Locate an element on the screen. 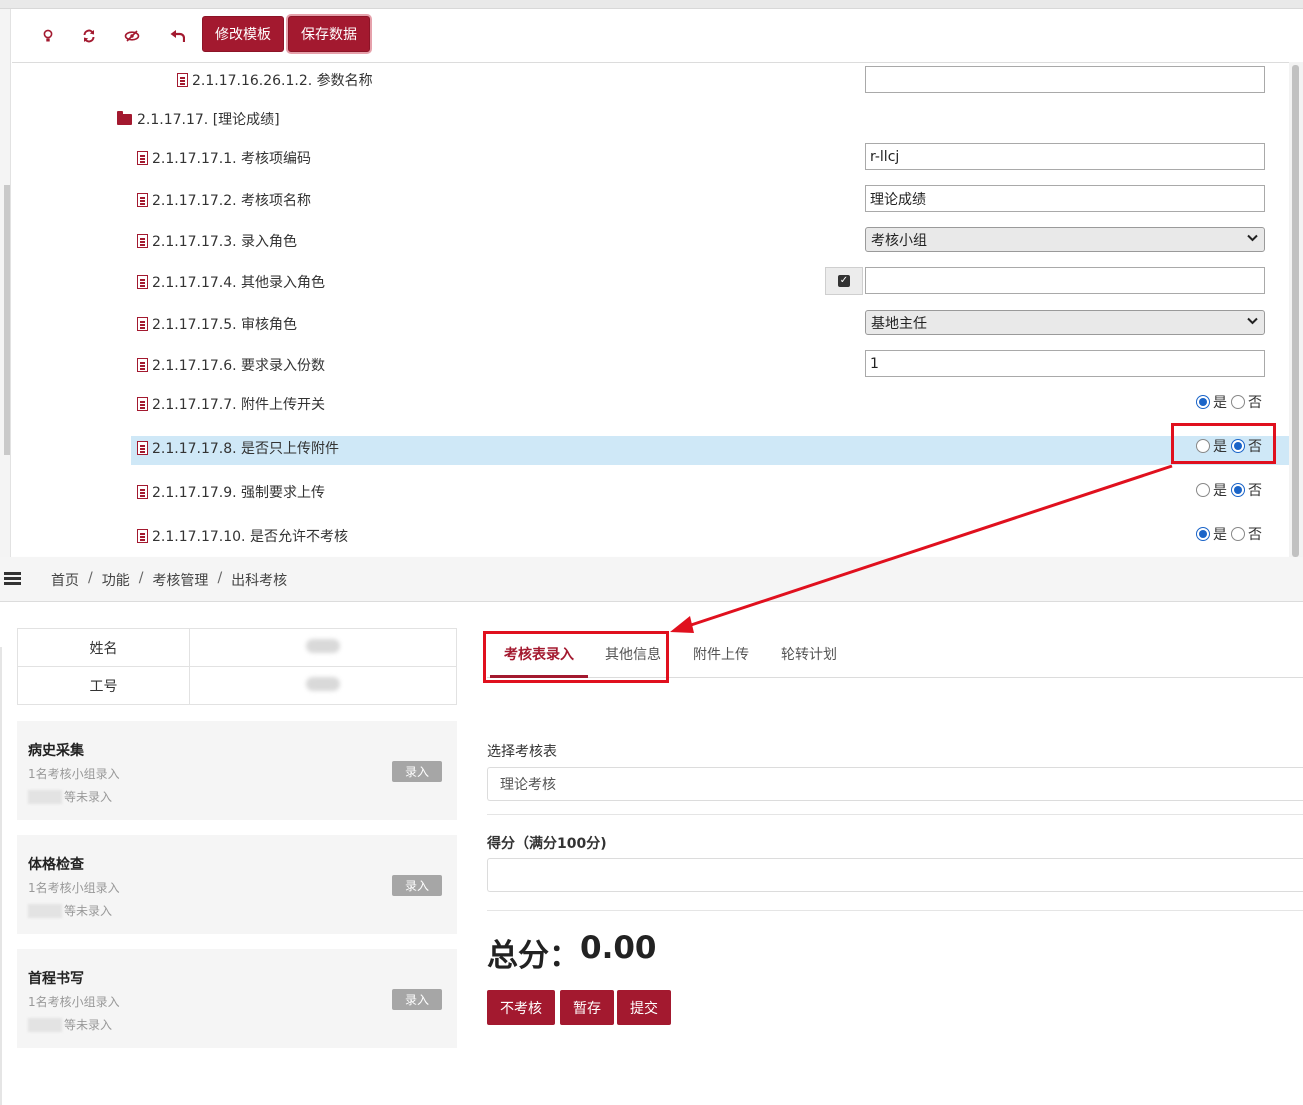 This screenshot has width=1303, height=1105. blurred-id is located at coordinates (323, 683).